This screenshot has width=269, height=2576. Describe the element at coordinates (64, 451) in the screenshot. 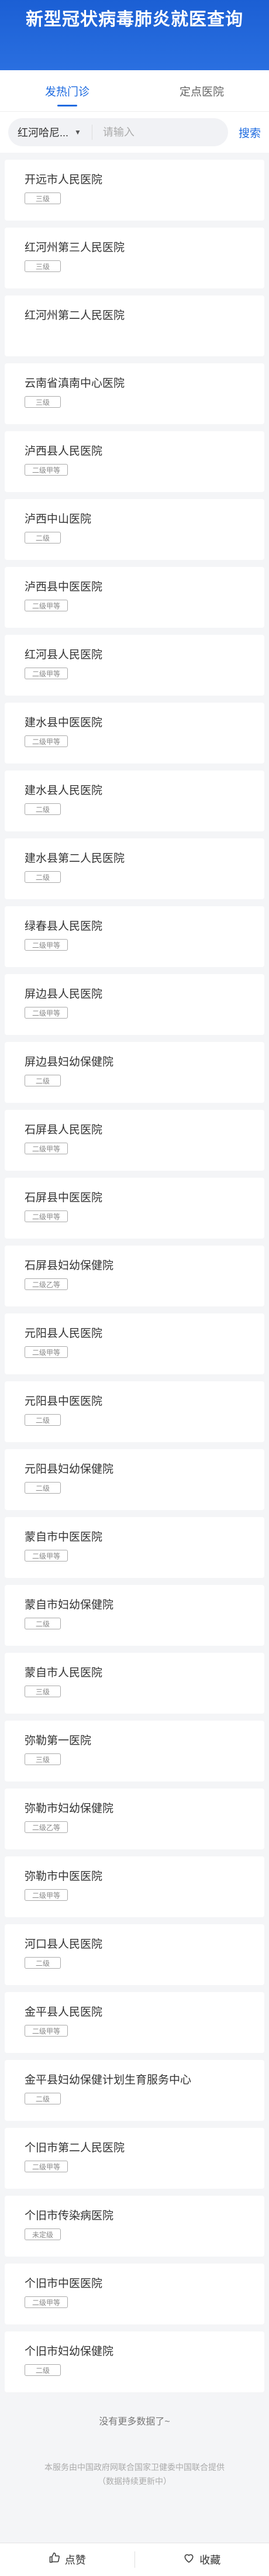

I see `hospital-name: 泸西县人民医院` at that location.